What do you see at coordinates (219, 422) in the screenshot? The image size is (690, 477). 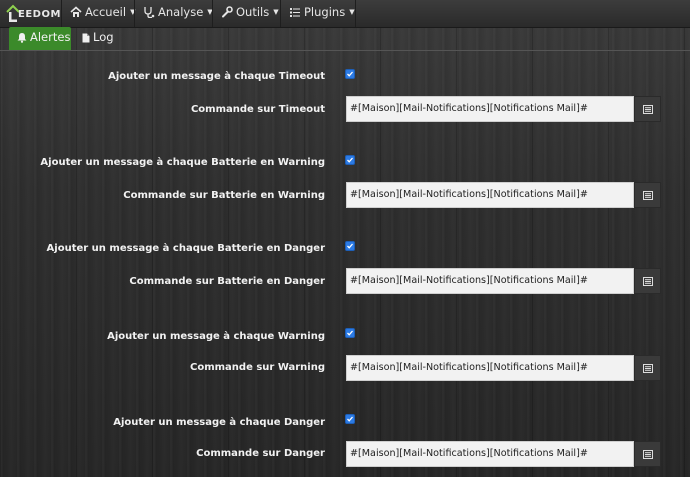 I see `danger-checkbox-label: Ajouter un message à chaque Danger` at bounding box center [219, 422].